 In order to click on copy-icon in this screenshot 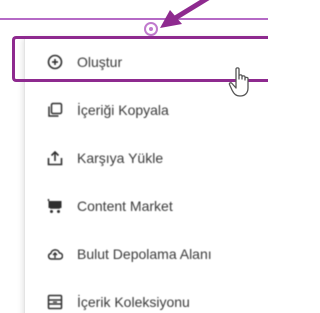, I will do `click(55, 110)`.